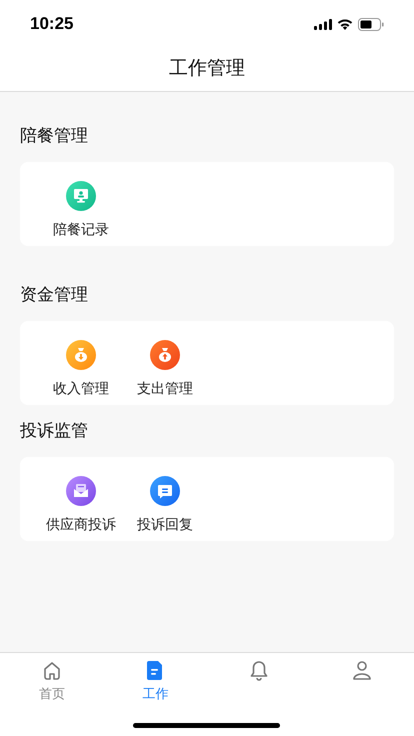 The image size is (414, 736). What do you see at coordinates (207, 69) in the screenshot?
I see `page-title: 工作管理` at bounding box center [207, 69].